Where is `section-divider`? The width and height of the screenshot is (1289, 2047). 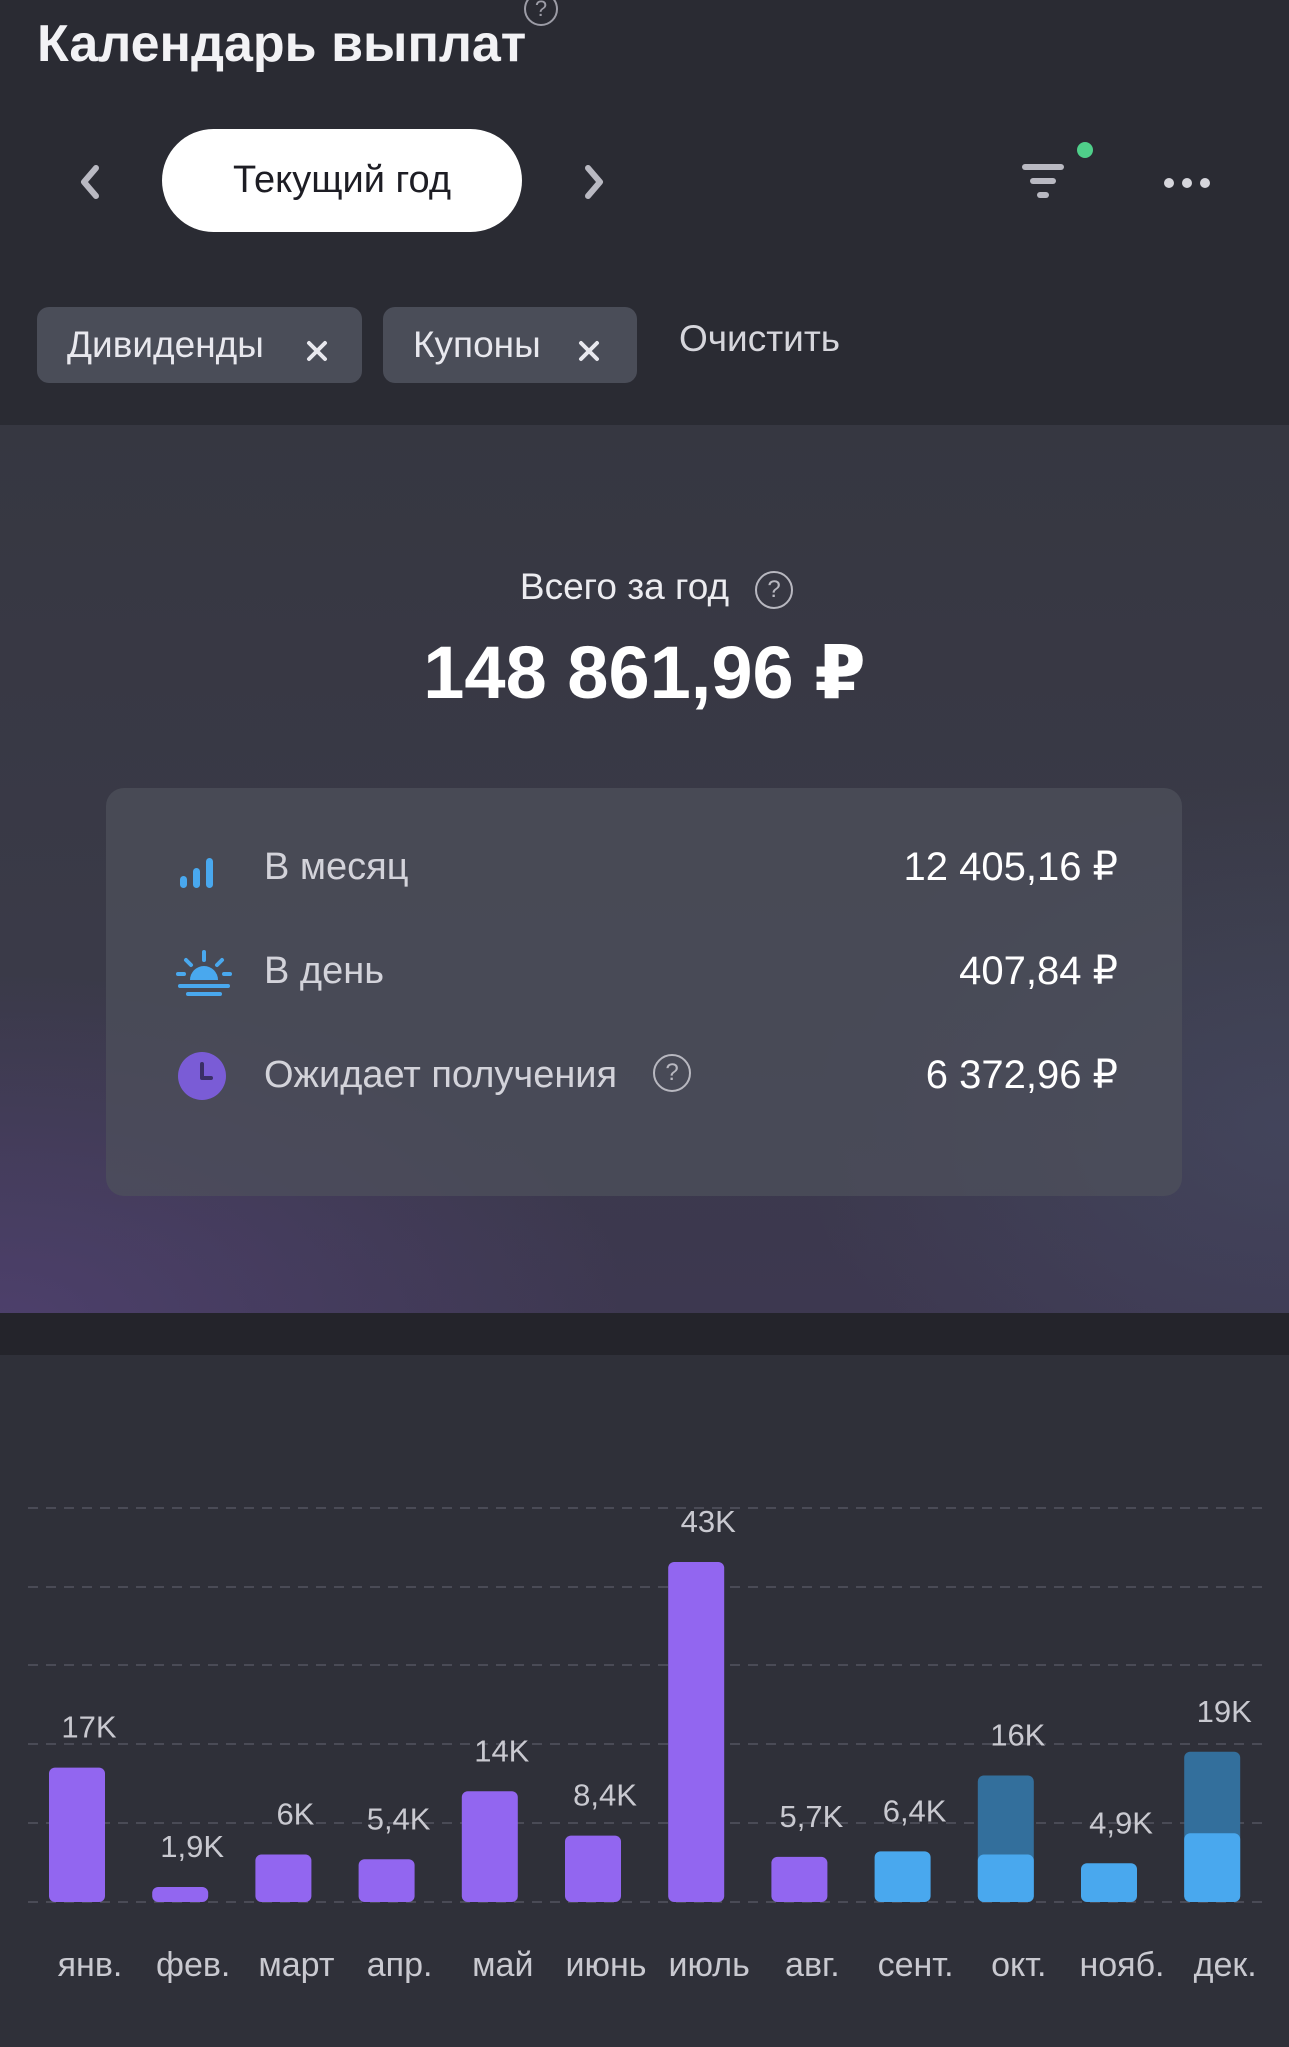
section-divider is located at coordinates (644, 1334).